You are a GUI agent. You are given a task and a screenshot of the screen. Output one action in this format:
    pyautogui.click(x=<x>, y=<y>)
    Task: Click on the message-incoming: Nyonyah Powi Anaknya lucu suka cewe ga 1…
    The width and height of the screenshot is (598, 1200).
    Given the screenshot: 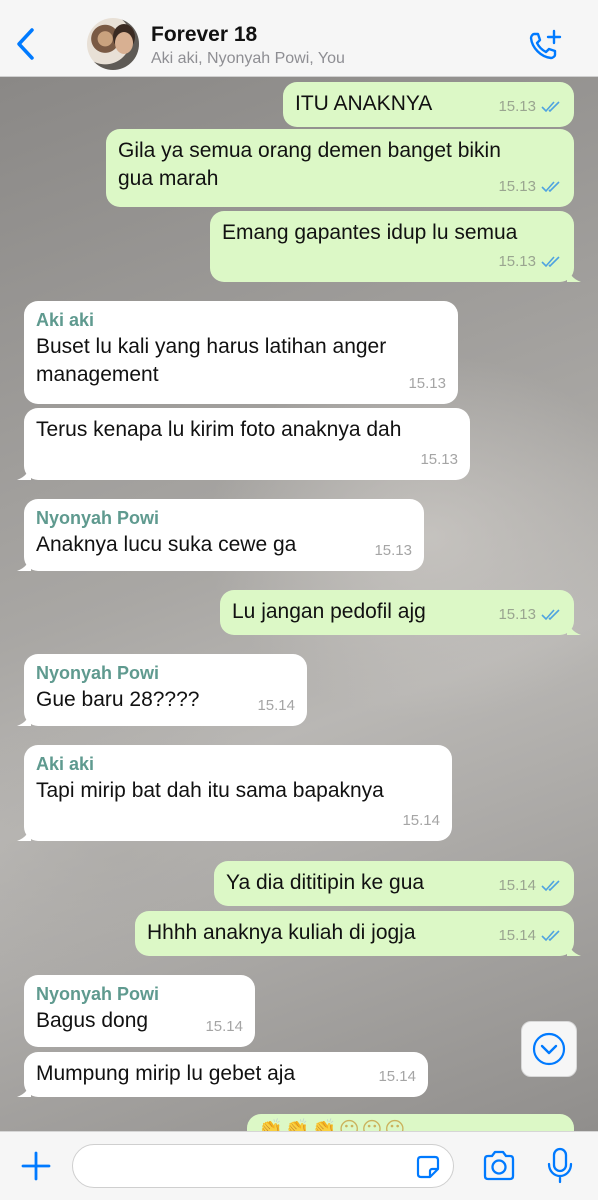 What is the action you would take?
    pyautogui.click(x=220, y=535)
    